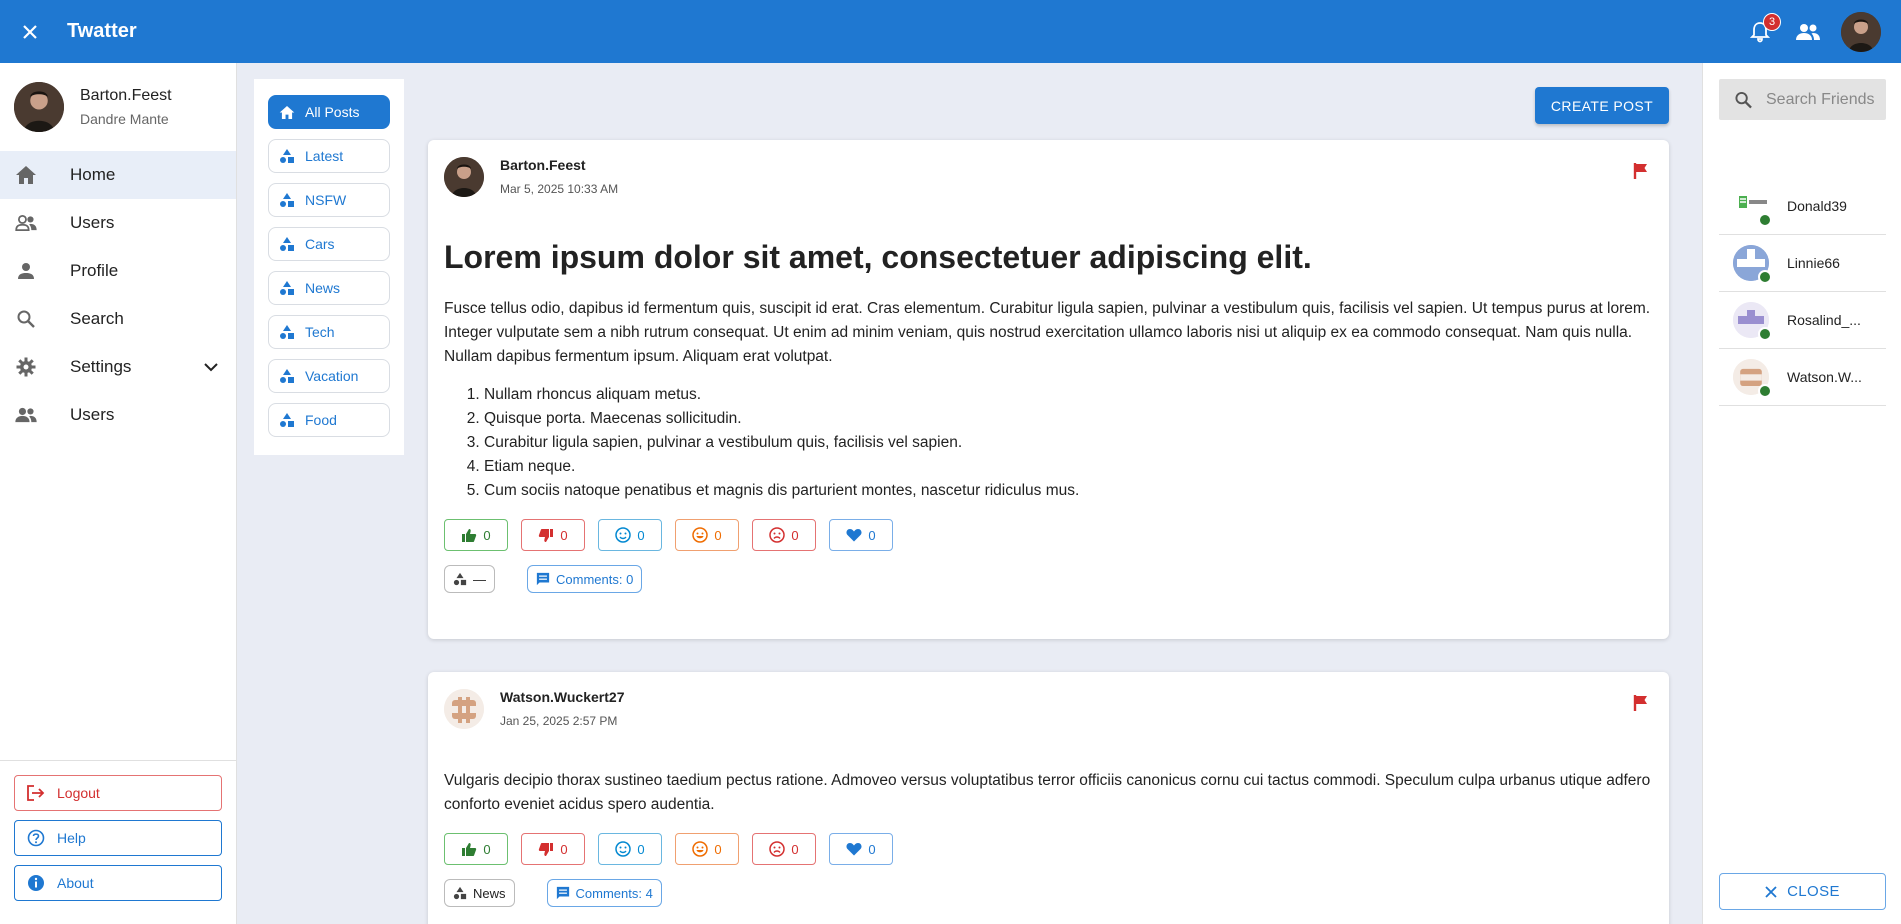 Image resolution: width=1901 pixels, height=924 pixels. Describe the element at coordinates (118, 319) in the screenshot. I see `nav-item-search: Search` at that location.